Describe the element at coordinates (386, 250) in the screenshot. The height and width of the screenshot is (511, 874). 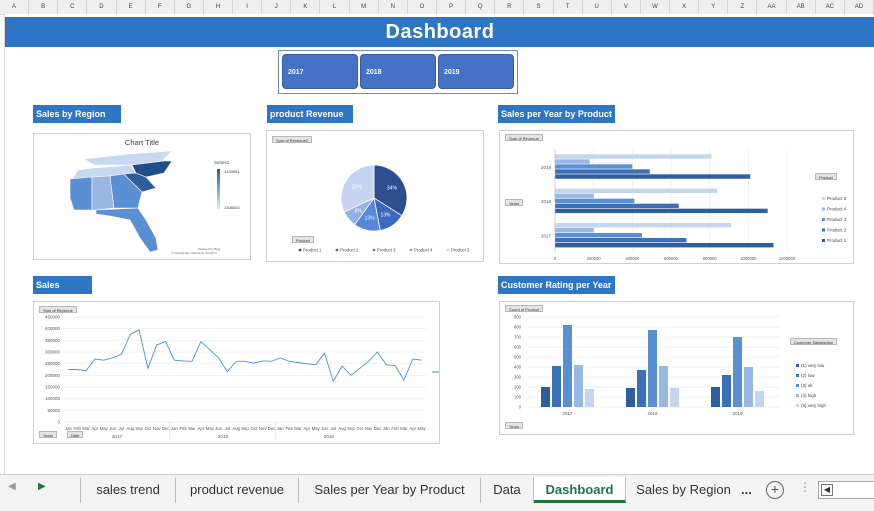
I see `pie-legend-label-3: Product 3` at that location.